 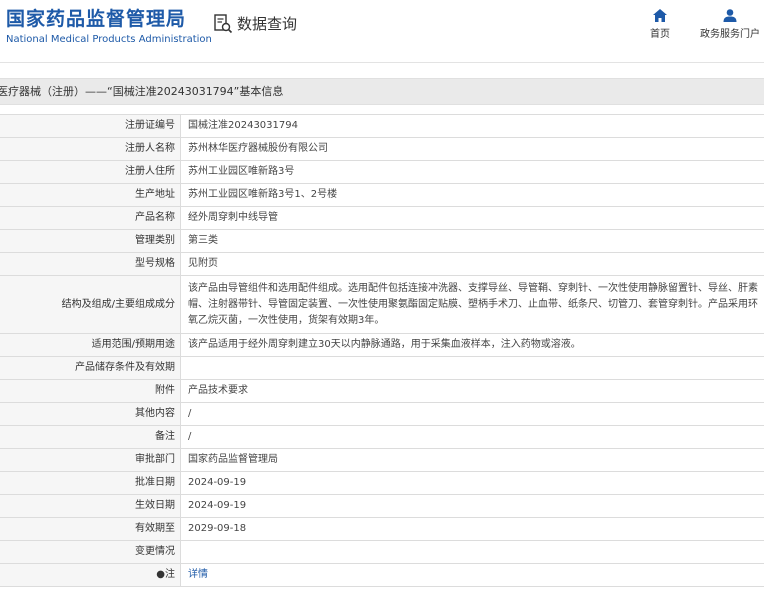 I want to click on table-row: 其他内容 /, so click(x=382, y=414).